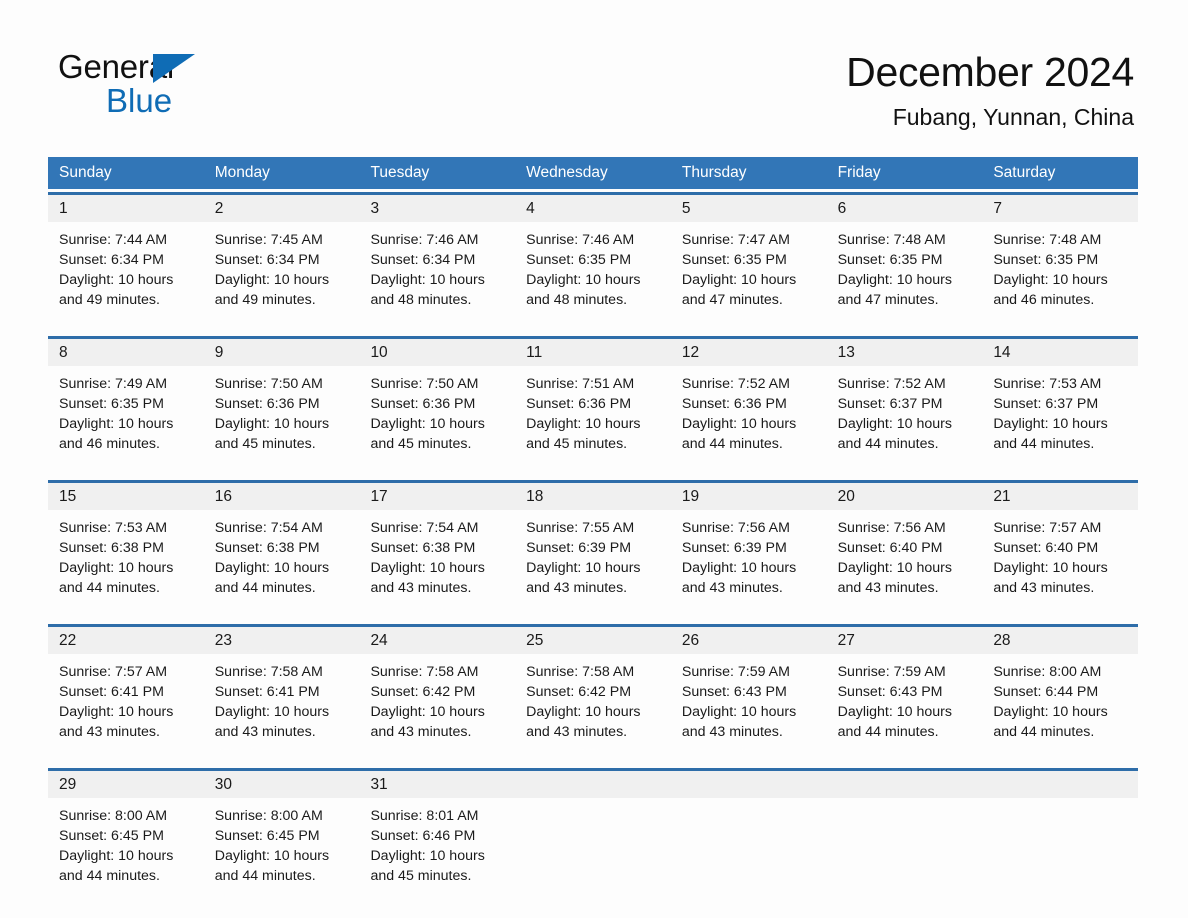 This screenshot has width=1188, height=918. I want to click on day-number: 5, so click(749, 208).